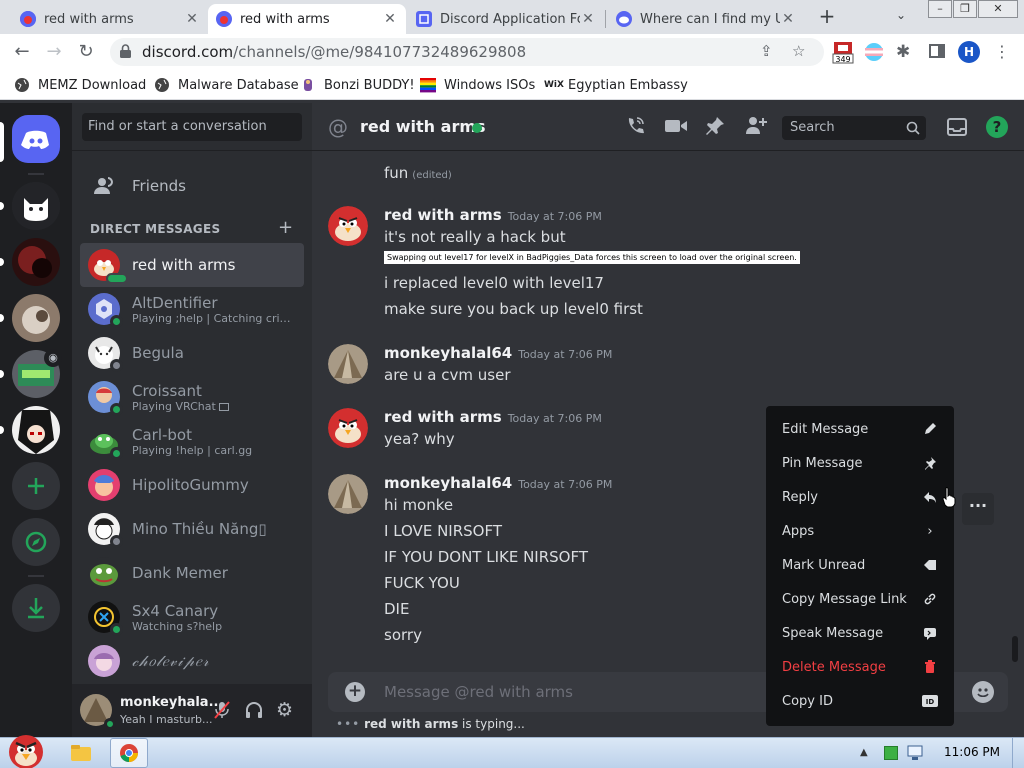 The height and width of the screenshot is (768, 1024). I want to click on tray-expand-icon: ▲, so click(864, 752).